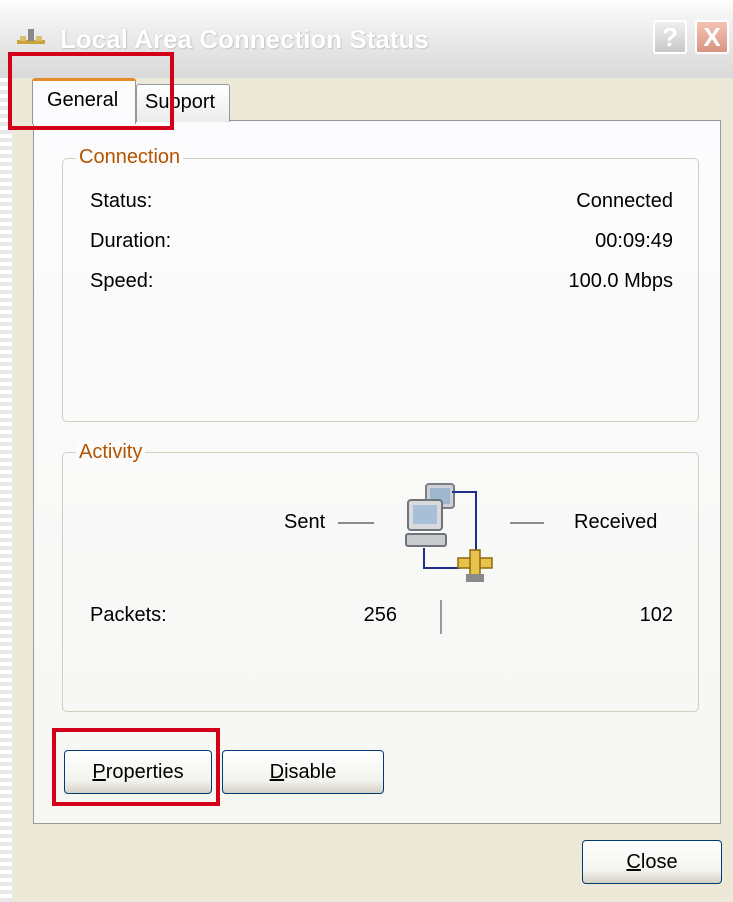  What do you see at coordinates (180, 102) in the screenshot?
I see `tab-support-label: Support` at bounding box center [180, 102].